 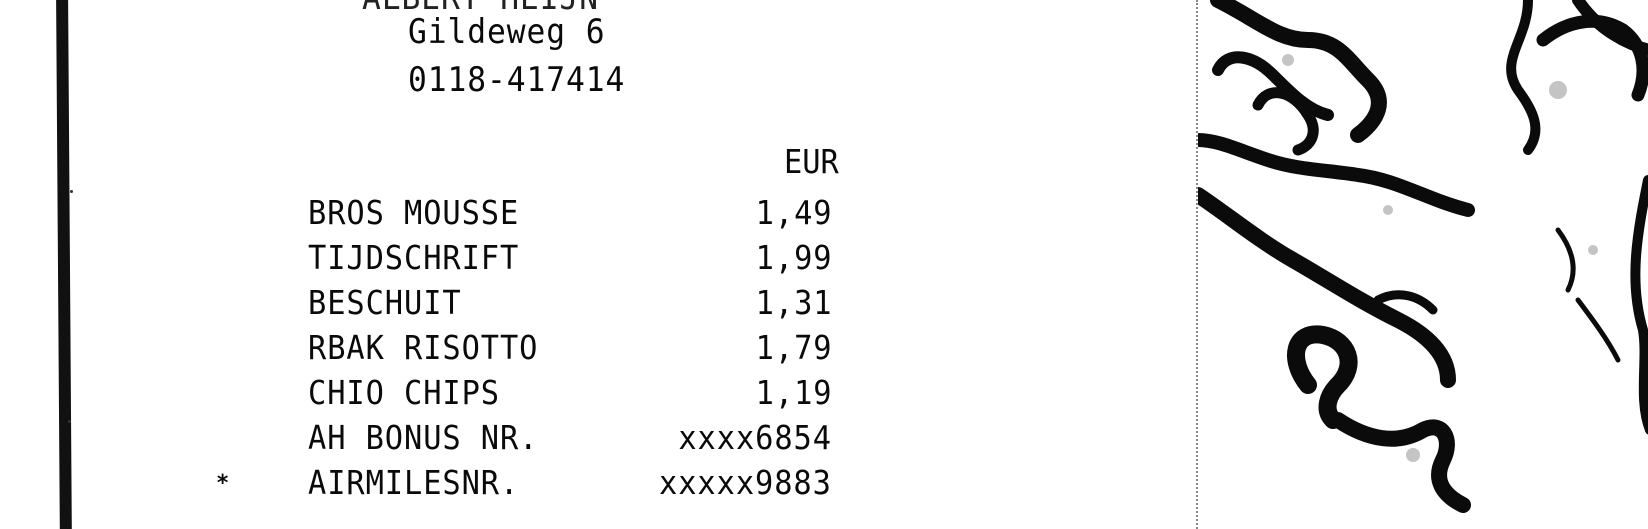 What do you see at coordinates (385, 302) in the screenshot?
I see `item-name: BESCHUIT` at bounding box center [385, 302].